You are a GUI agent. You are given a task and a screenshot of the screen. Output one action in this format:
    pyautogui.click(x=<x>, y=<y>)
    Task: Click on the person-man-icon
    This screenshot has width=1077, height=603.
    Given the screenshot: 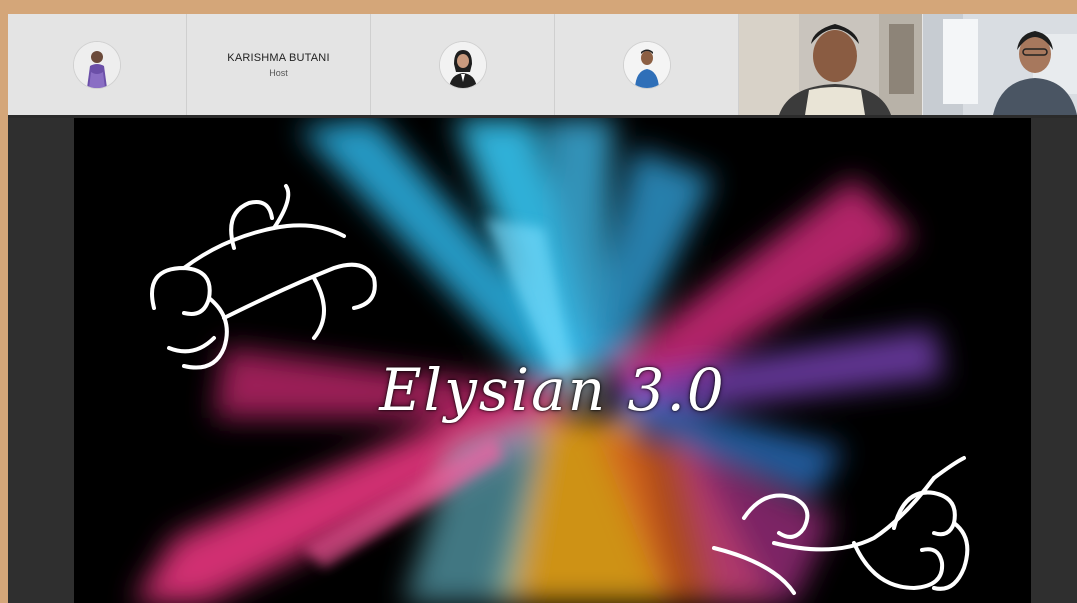 What is the action you would take?
    pyautogui.click(x=646, y=64)
    